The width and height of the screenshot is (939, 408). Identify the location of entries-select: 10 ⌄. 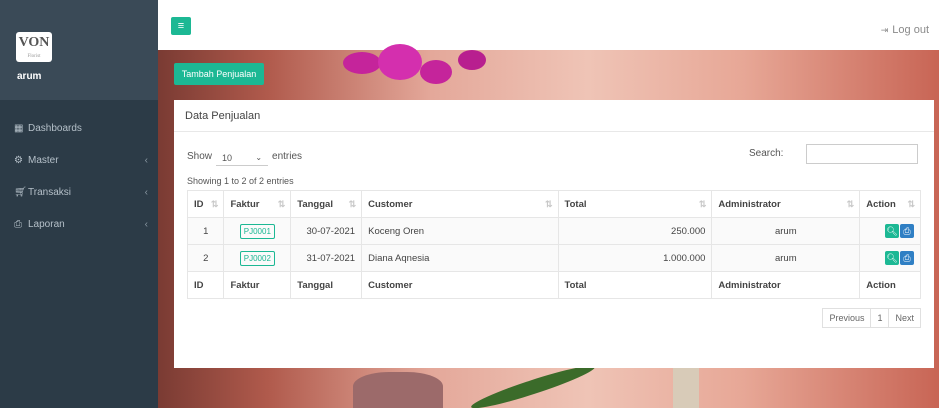
(242, 158).